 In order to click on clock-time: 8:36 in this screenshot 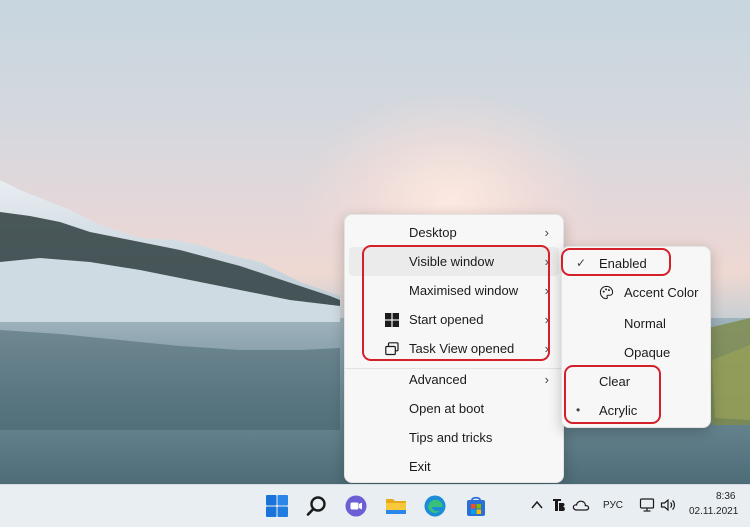, I will do `click(725, 496)`.